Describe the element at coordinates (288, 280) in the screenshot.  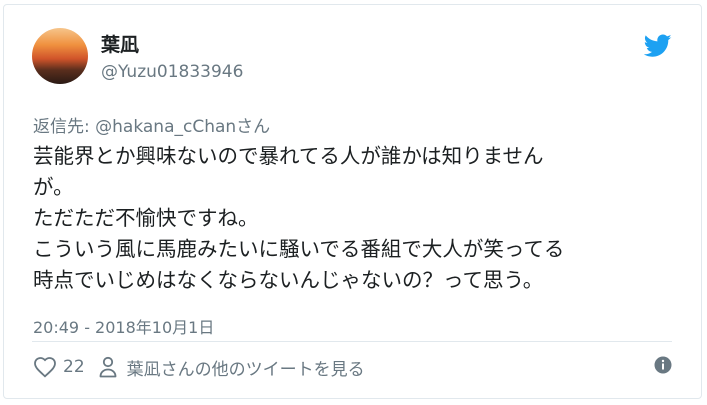
I see `tweet-text-line: 時点でいじめはなくならないんじゃないの？って思う。` at that location.